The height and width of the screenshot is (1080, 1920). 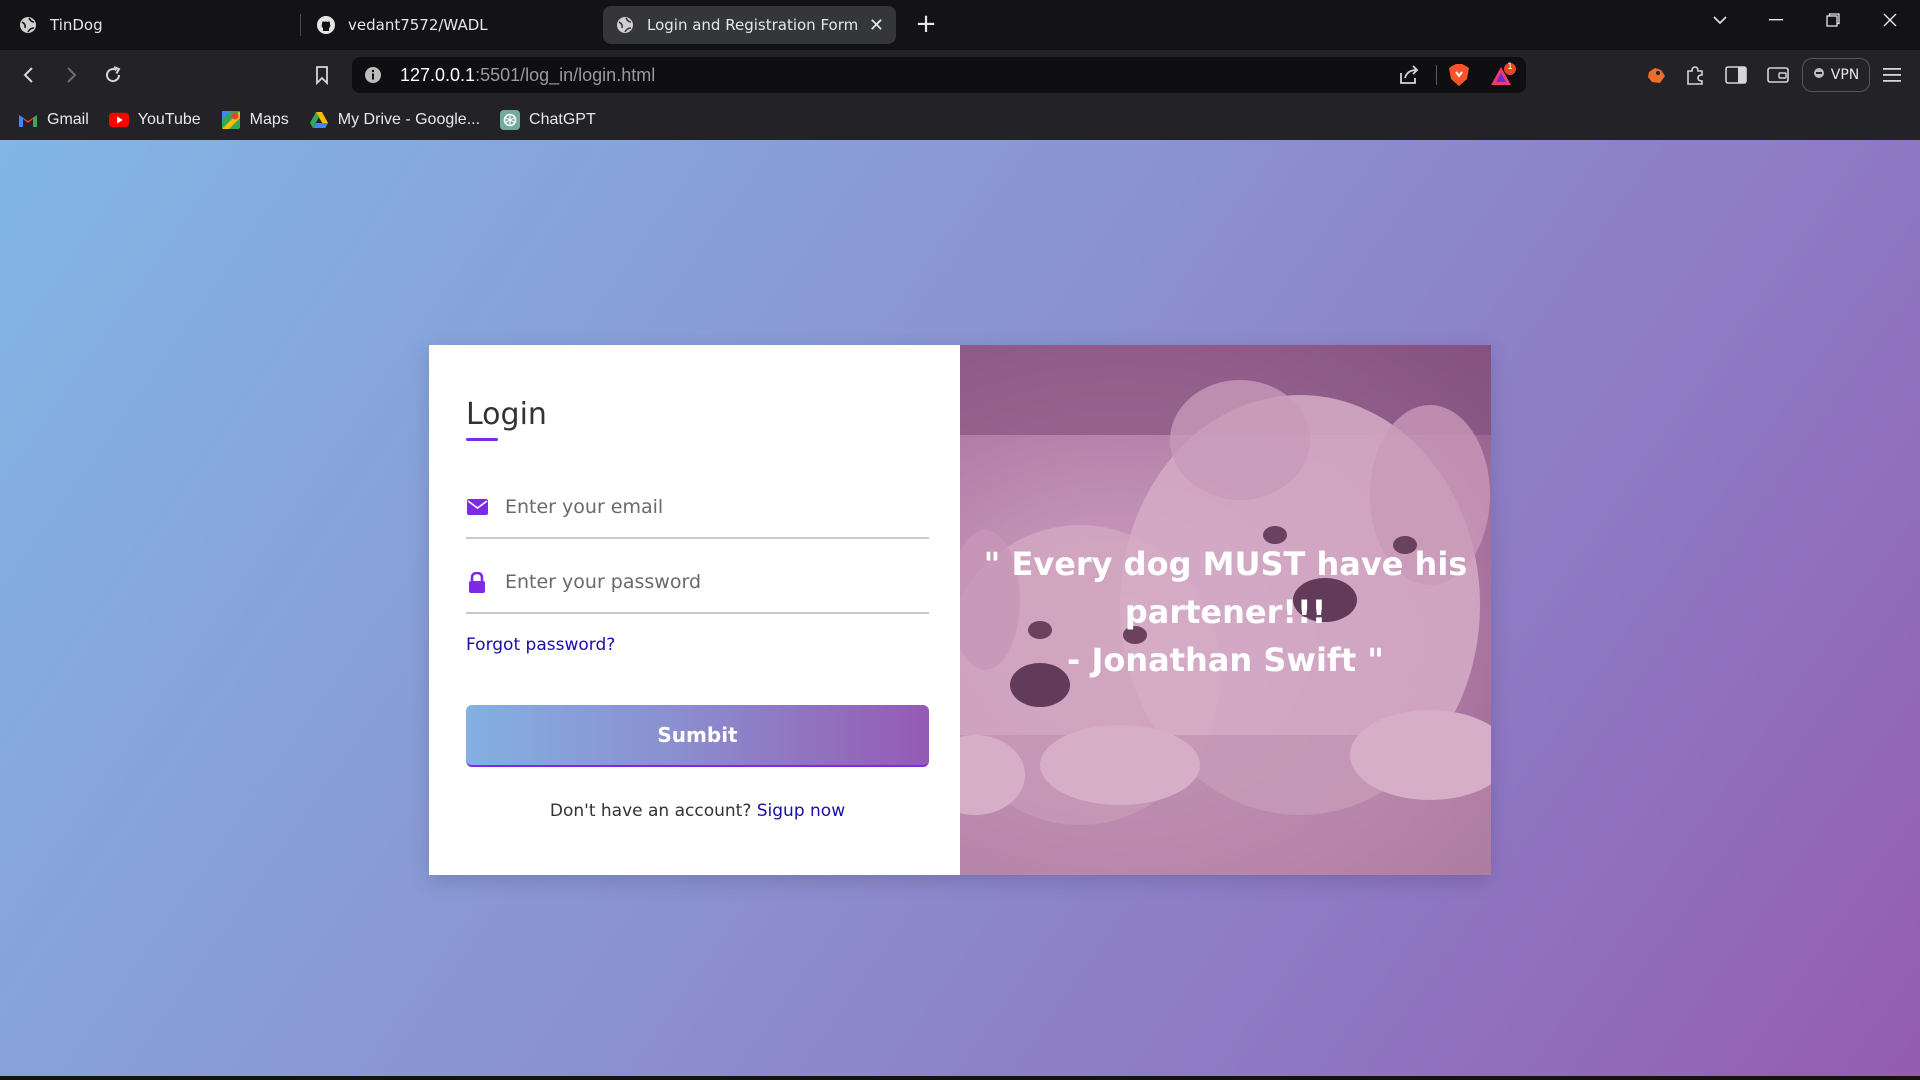 I want to click on bookmark-label: Maps, so click(x=269, y=119).